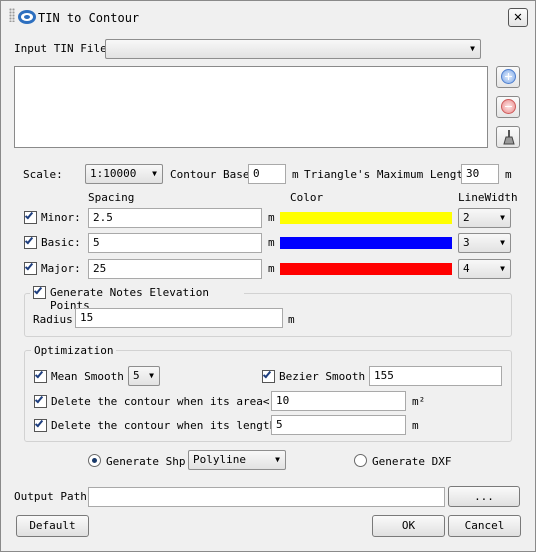  Describe the element at coordinates (87, 376) in the screenshot. I see `mean-smooth-label: Mean Smooth` at that location.